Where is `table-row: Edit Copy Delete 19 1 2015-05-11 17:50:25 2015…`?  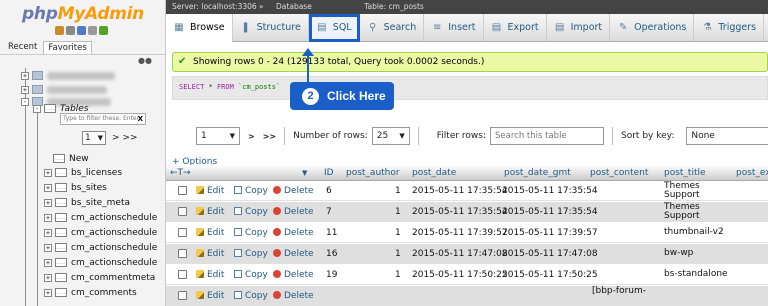 table-row: Edit Copy Delete 19 1 2015-05-11 17:50:25 2015… is located at coordinates (467, 275).